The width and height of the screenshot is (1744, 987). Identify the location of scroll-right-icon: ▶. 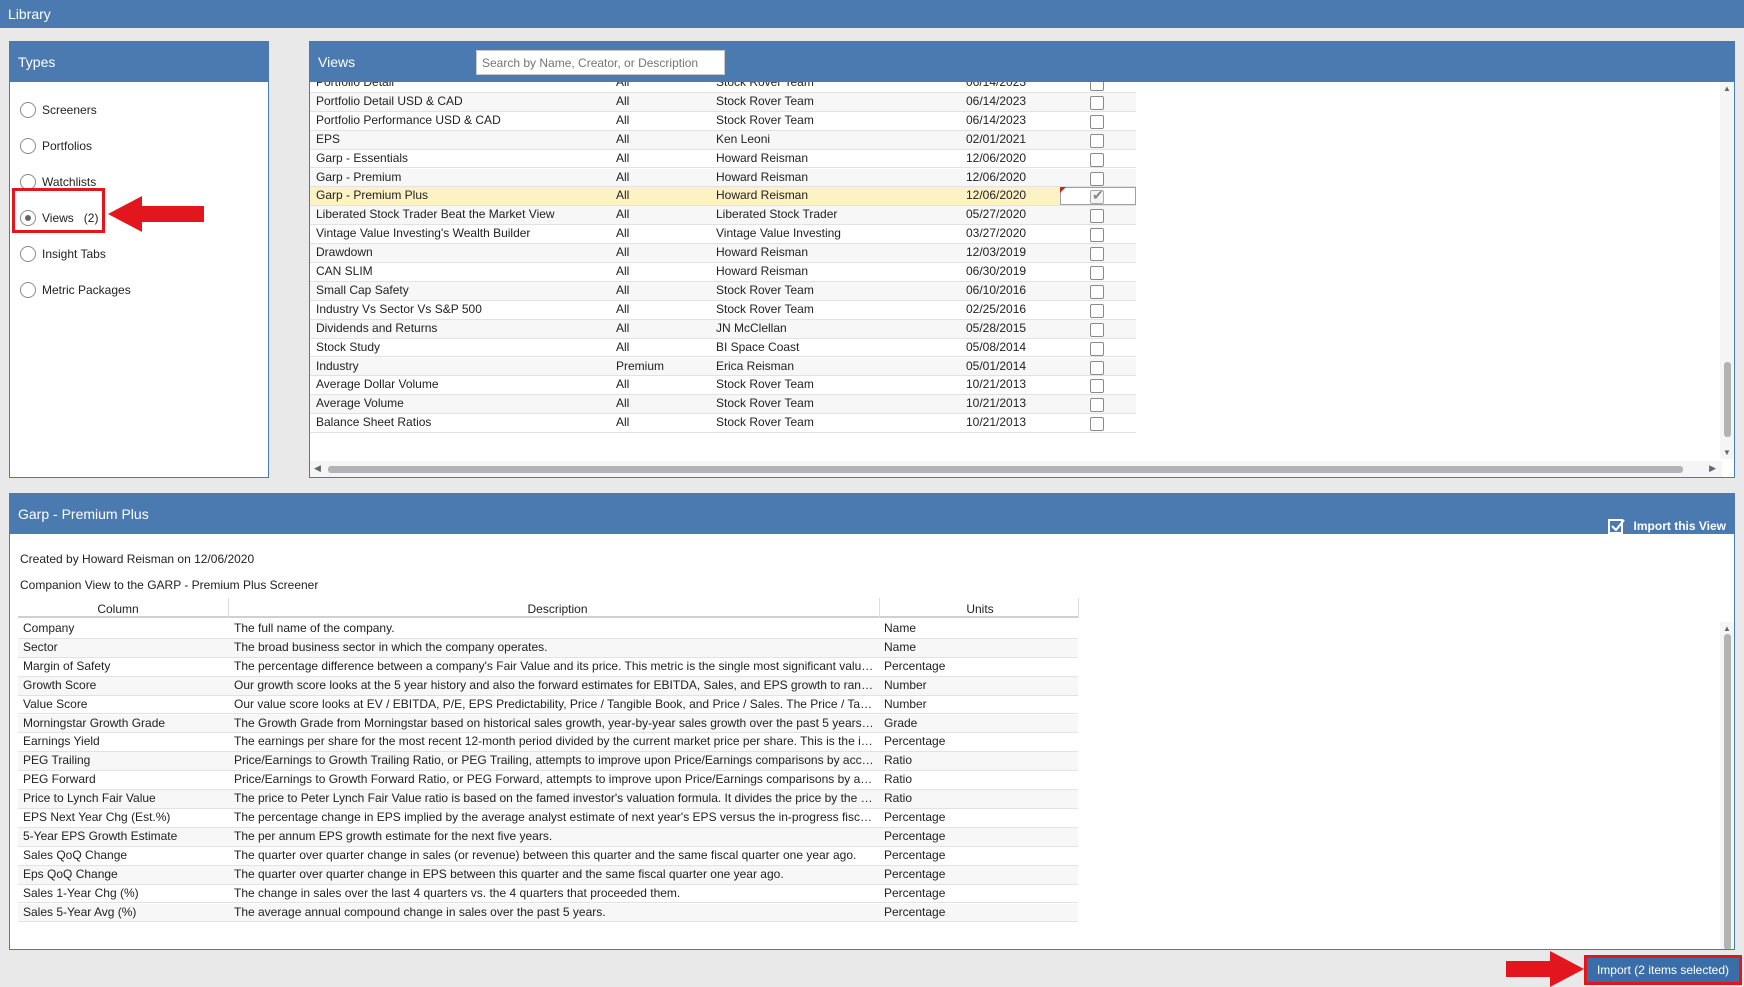
(1712, 468).